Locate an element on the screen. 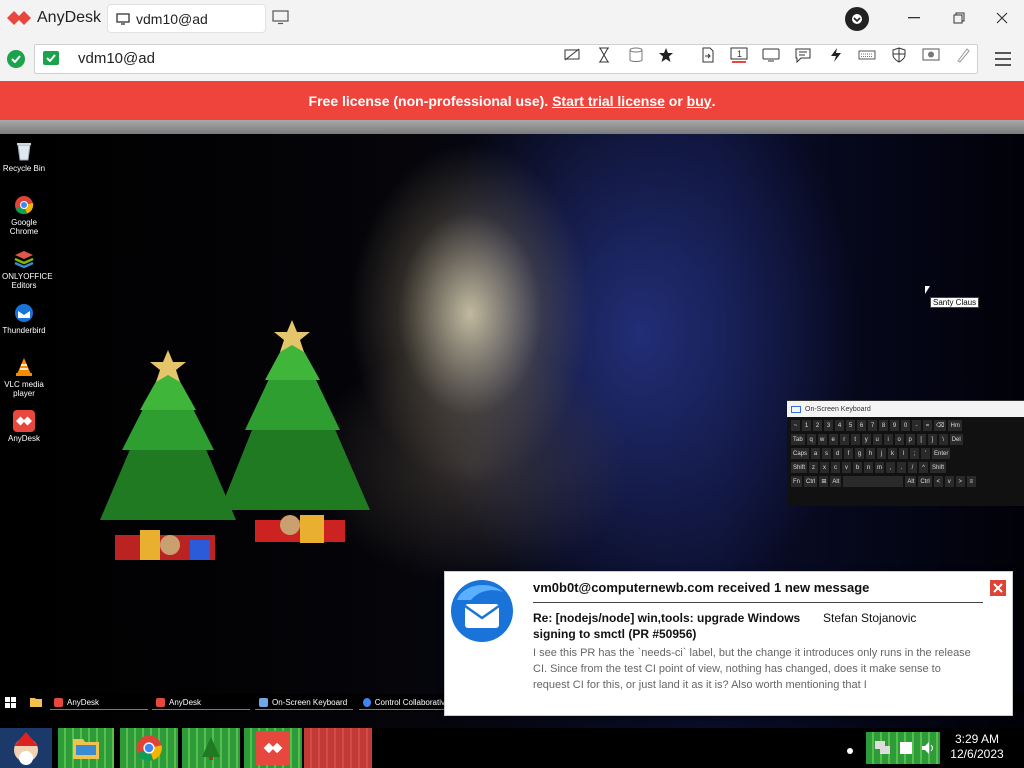  hourglass-icon is located at coordinates (604, 55).